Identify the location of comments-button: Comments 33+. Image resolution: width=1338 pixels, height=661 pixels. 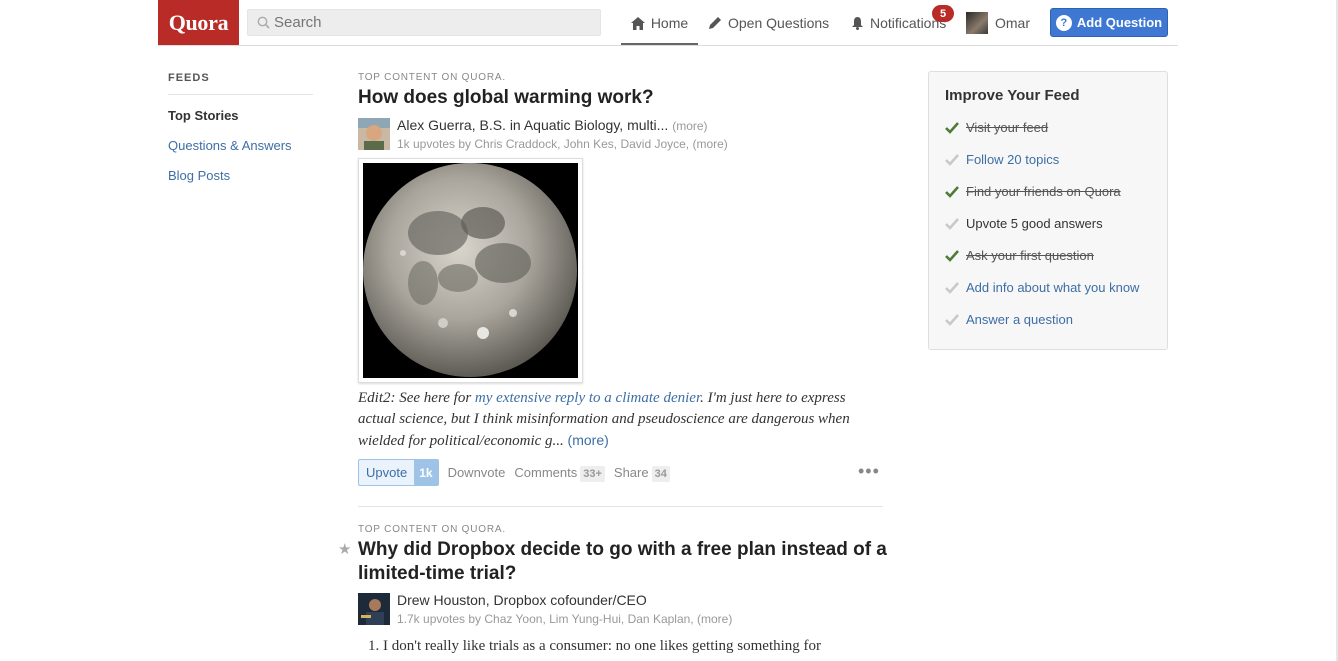
(559, 473).